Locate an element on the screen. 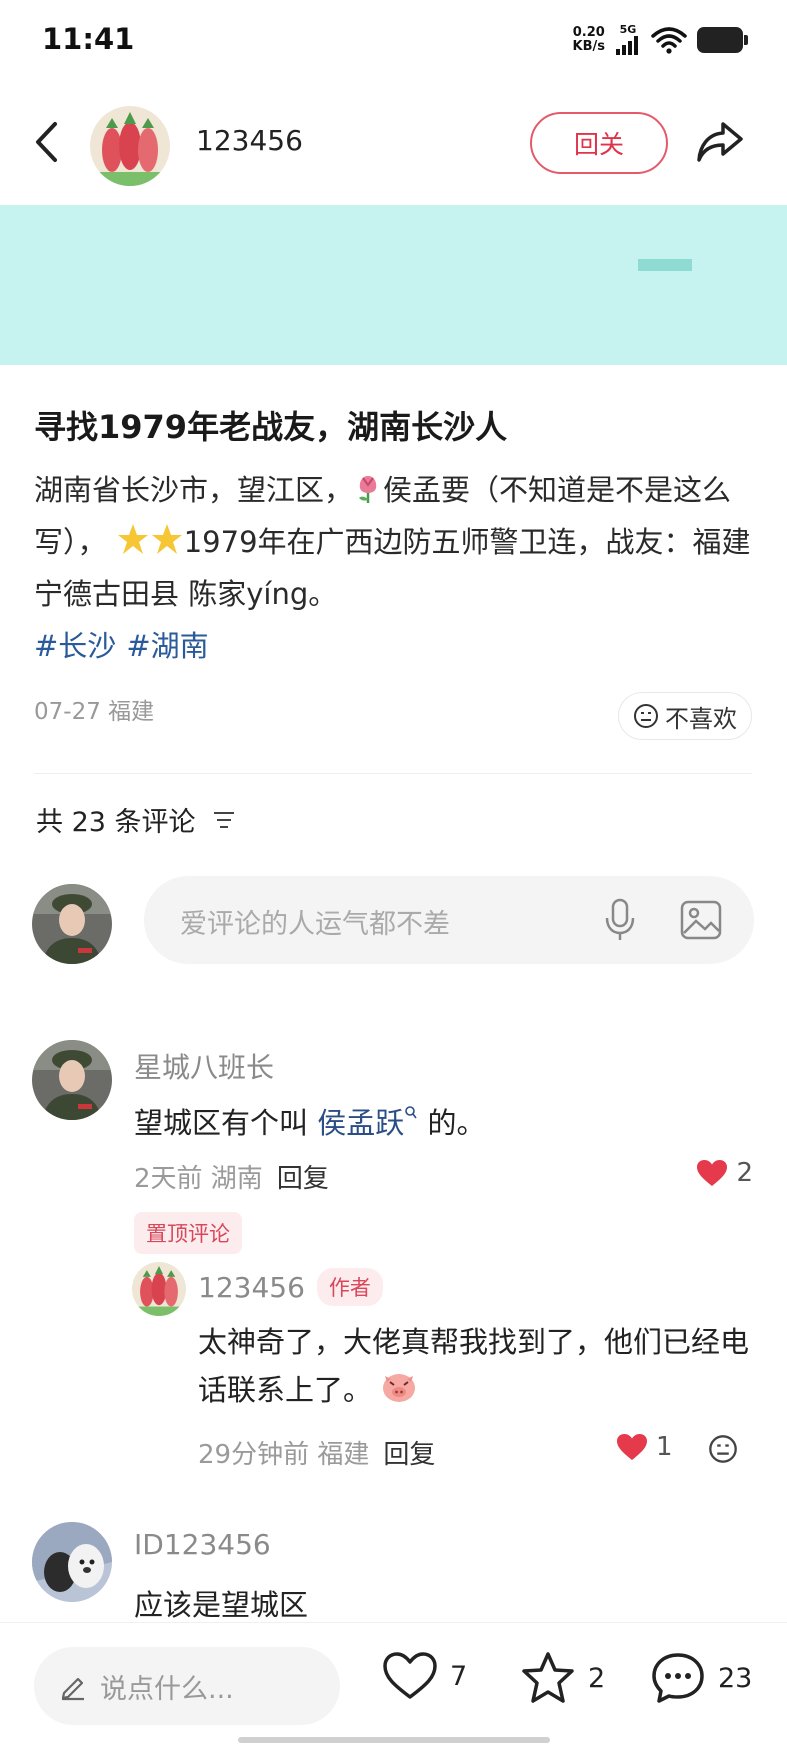 The image size is (787, 1749). author-avatar is located at coordinates (130, 146).